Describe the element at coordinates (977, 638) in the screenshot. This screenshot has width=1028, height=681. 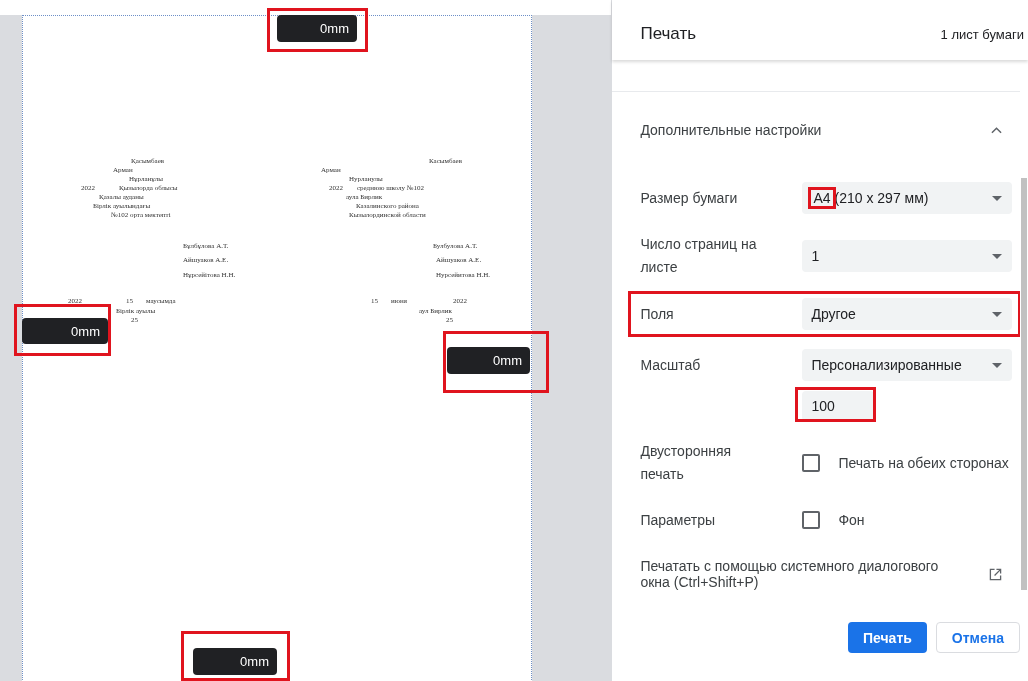
I see `dialog-button: Отмена` at that location.